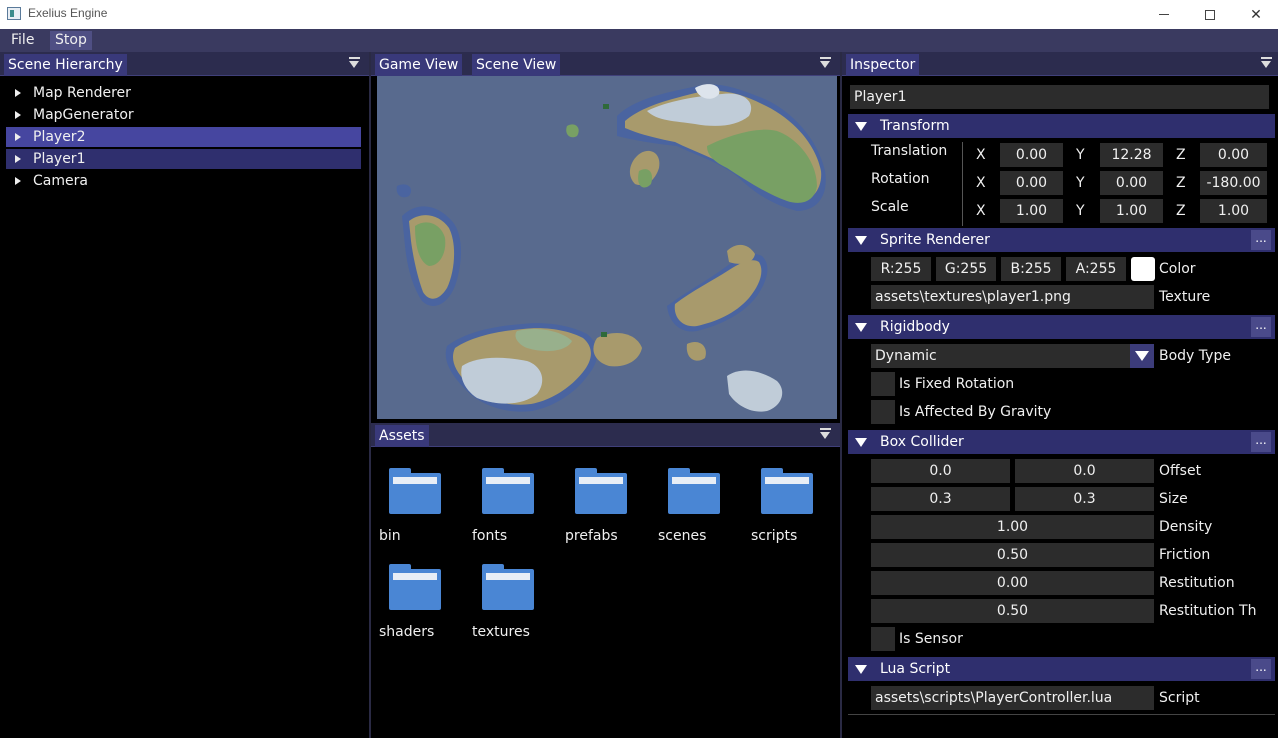  What do you see at coordinates (516, 65) in the screenshot?
I see `tab-scene-view: Scene View` at bounding box center [516, 65].